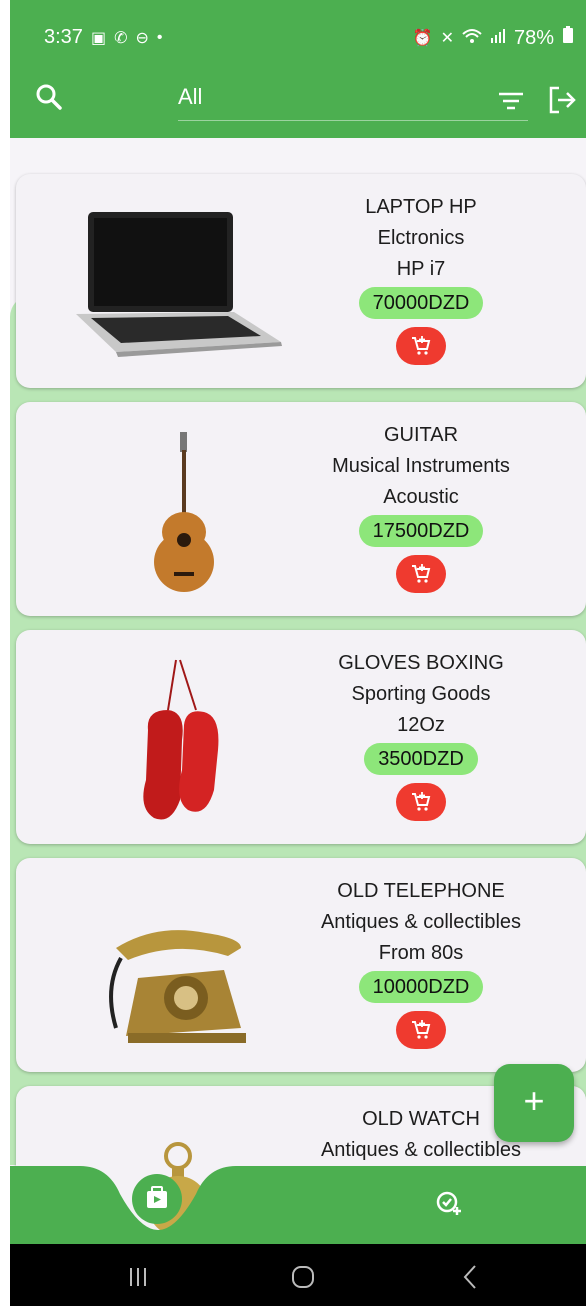  I want to click on product-name: LAPTOP HP, so click(421, 207).